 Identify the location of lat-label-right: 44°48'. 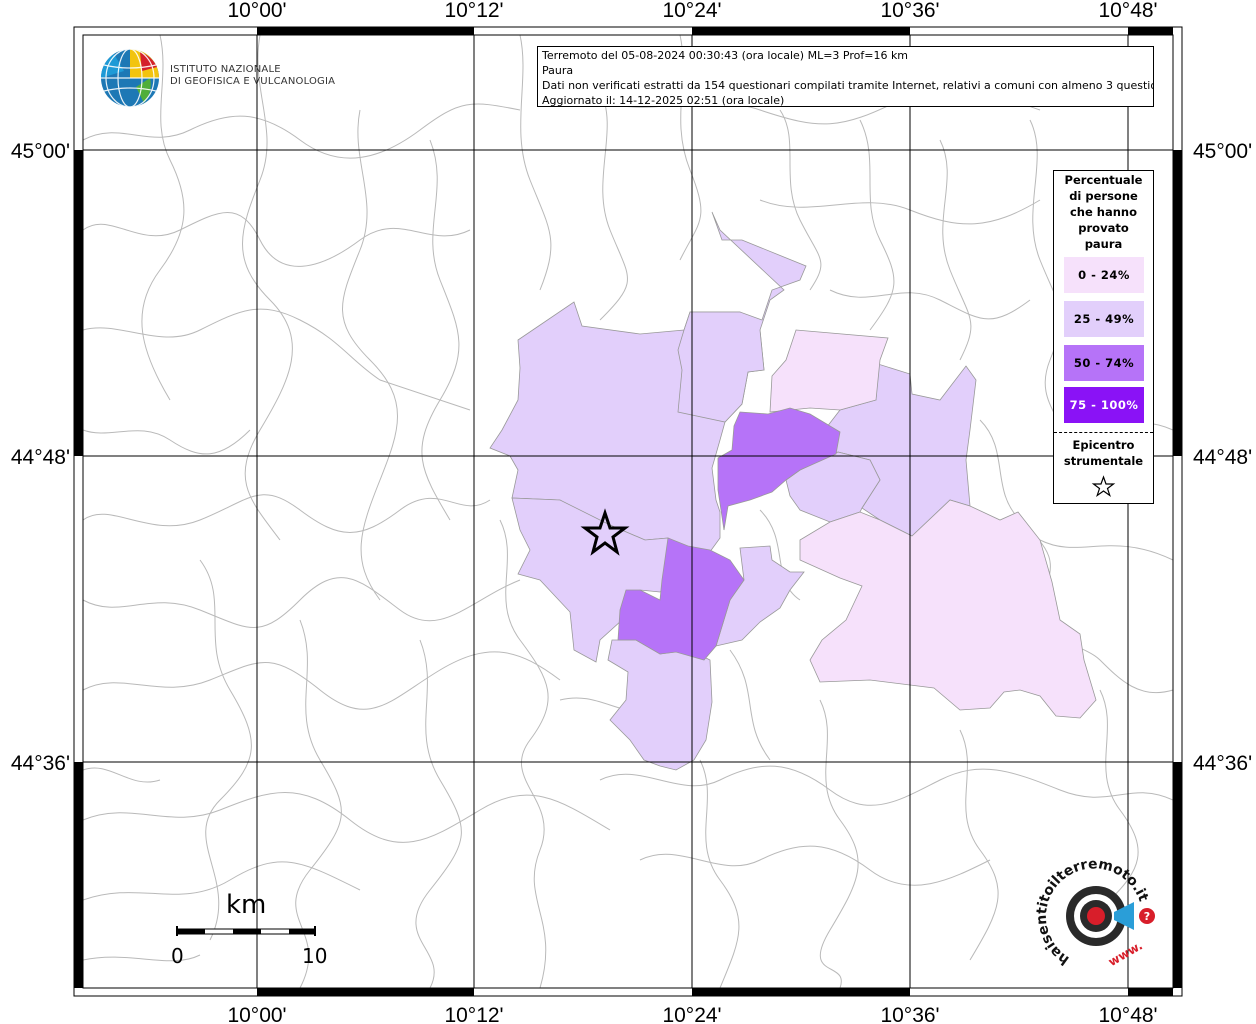
(1222, 457).